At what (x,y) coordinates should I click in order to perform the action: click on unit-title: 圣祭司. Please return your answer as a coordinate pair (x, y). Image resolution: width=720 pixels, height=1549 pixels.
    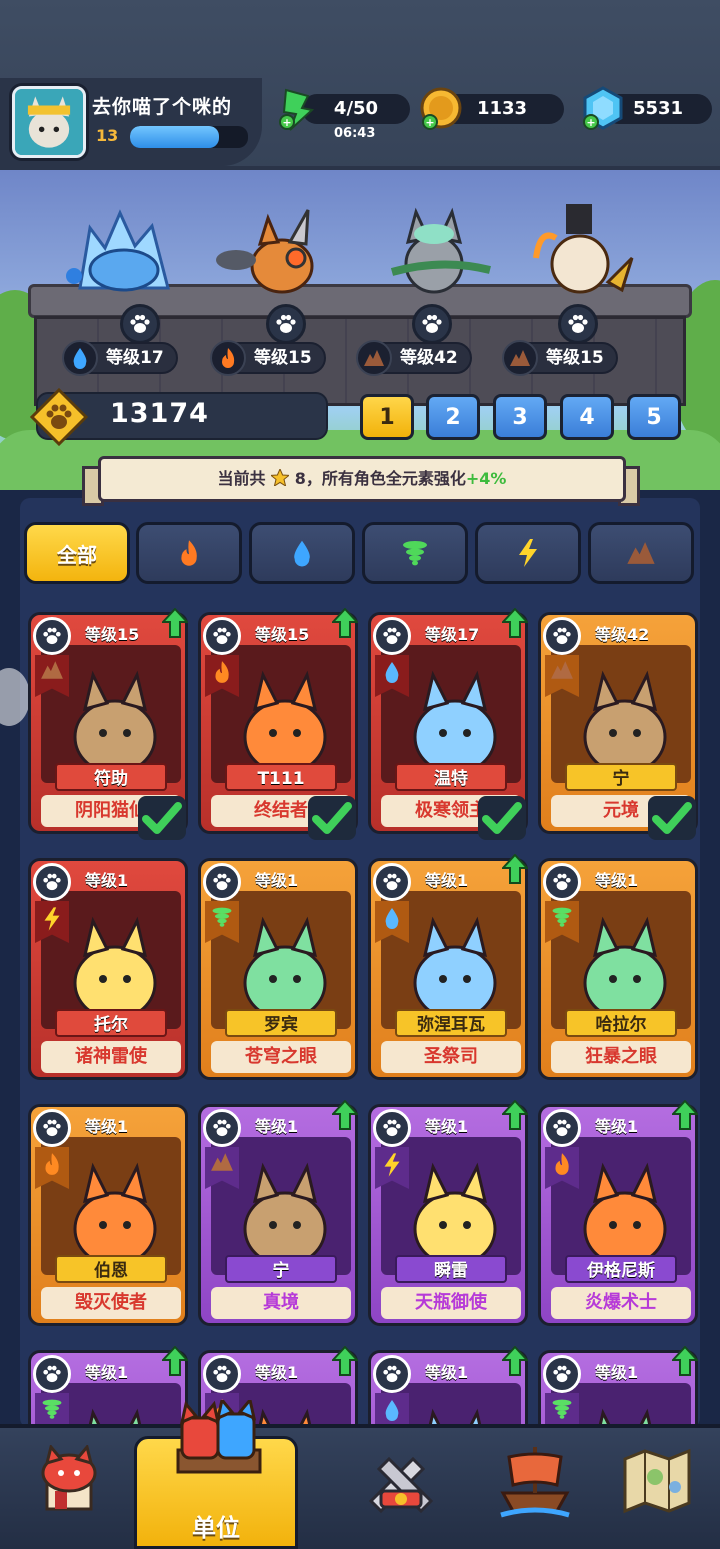
    Looking at the image, I should click on (451, 1057).